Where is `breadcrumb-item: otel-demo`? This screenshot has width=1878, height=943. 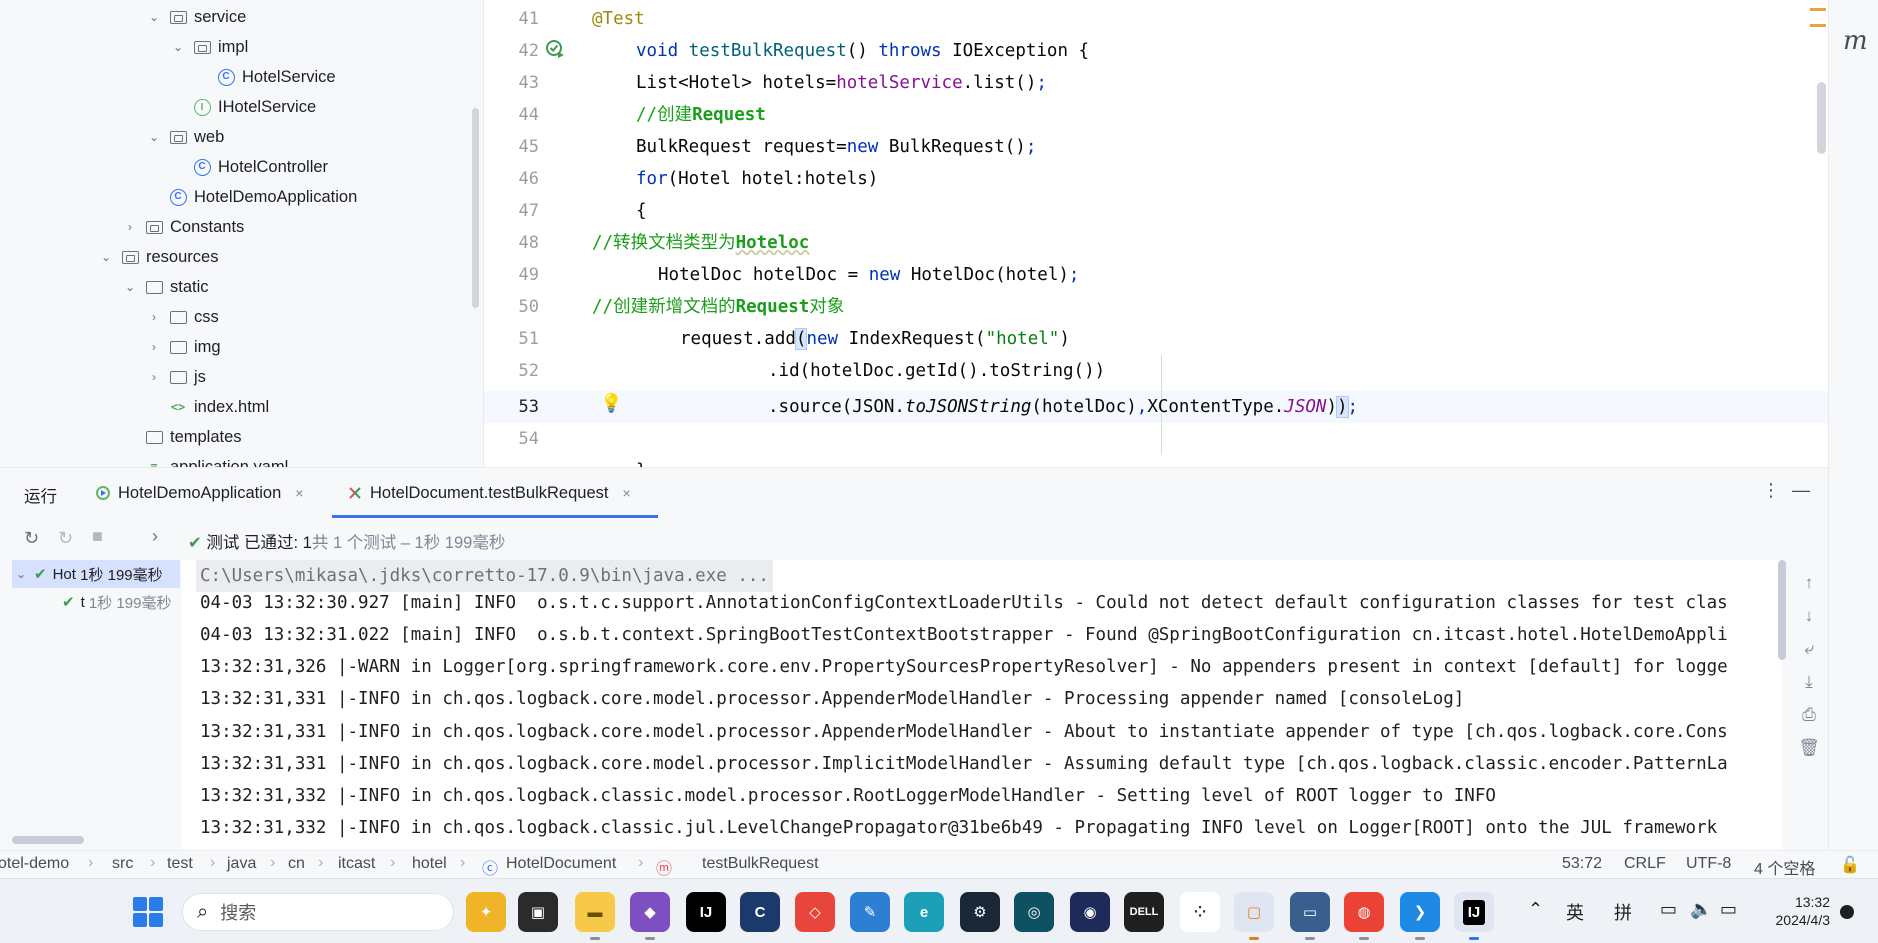
breadcrumb-item: otel-demo is located at coordinates (34, 864).